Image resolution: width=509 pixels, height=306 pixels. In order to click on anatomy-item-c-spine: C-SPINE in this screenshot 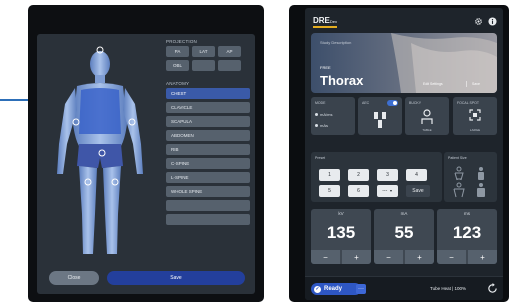, I will do `click(208, 163)`.